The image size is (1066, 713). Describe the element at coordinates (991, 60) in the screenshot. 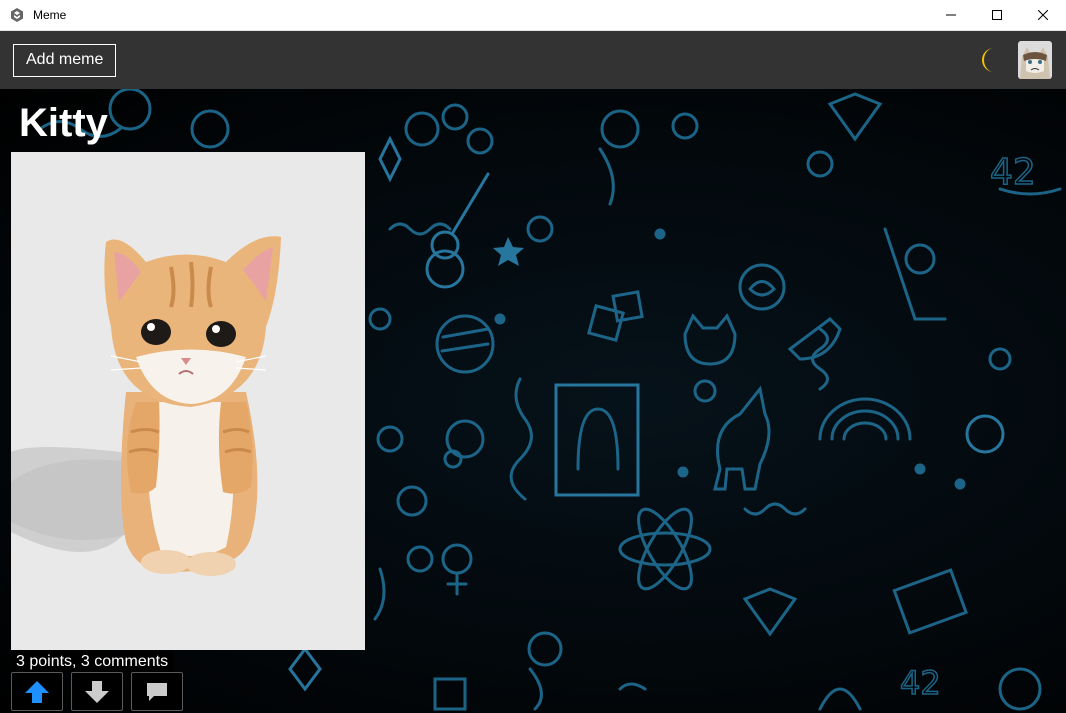

I see `moon-icon` at that location.